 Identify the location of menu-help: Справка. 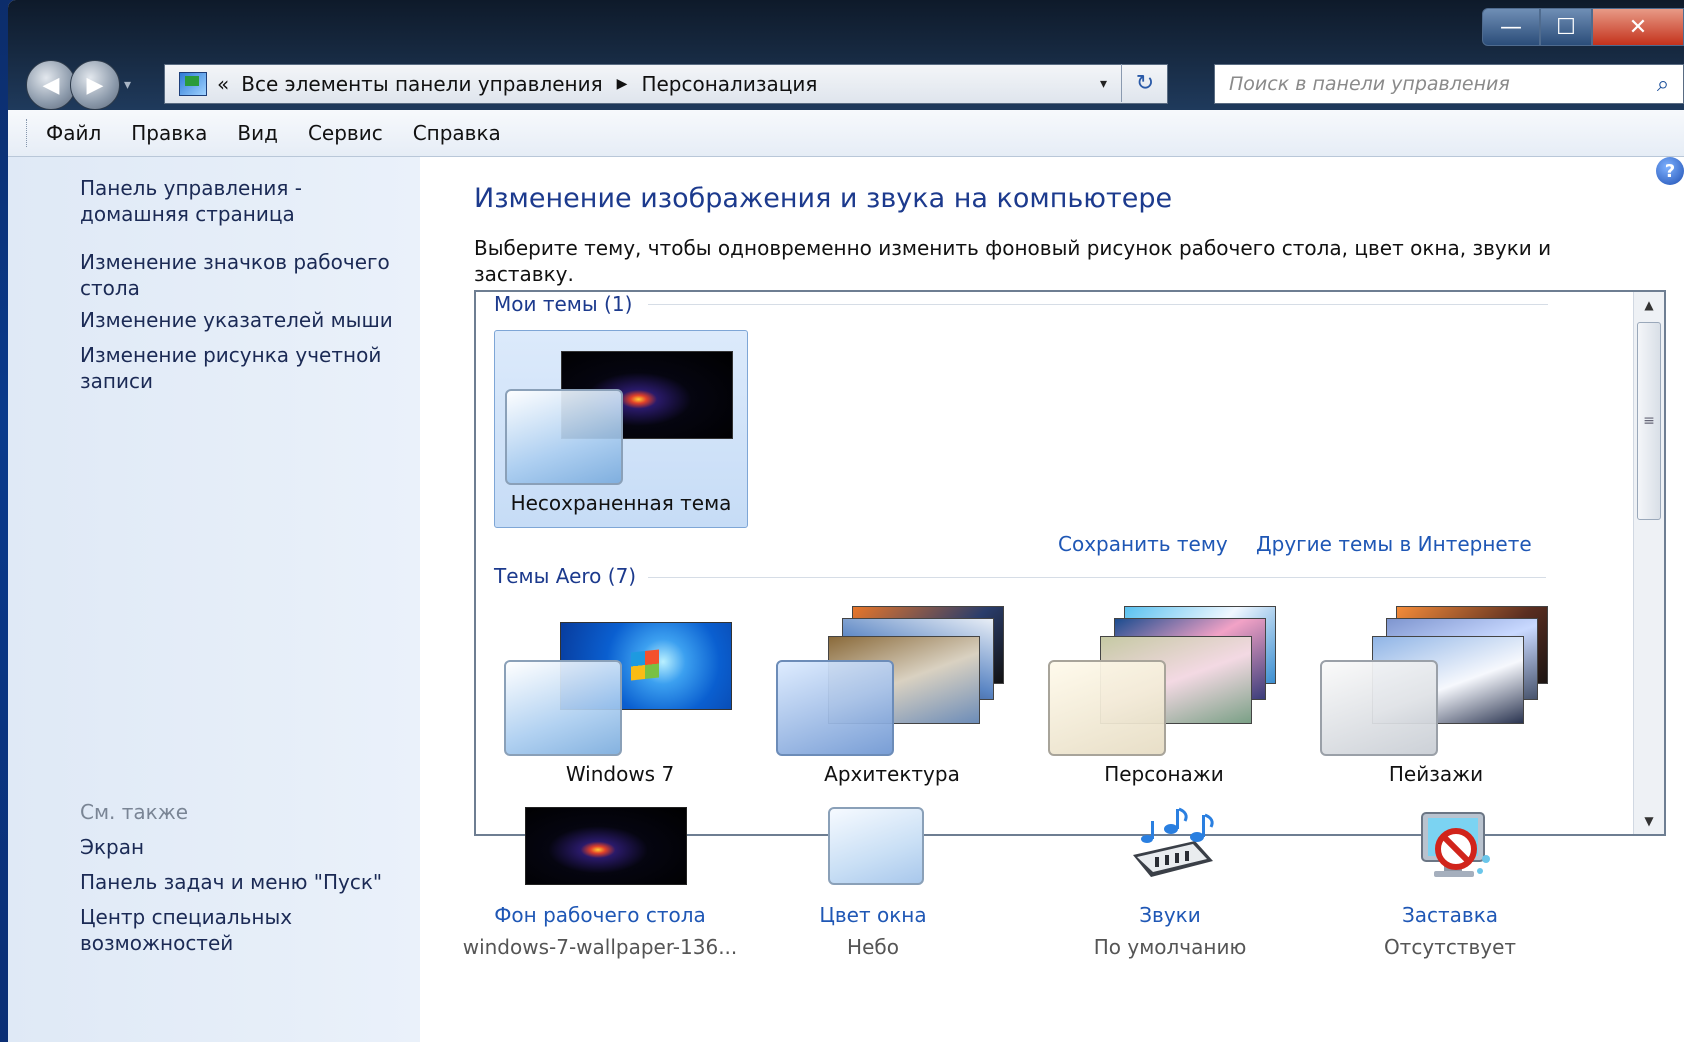
(457, 133).